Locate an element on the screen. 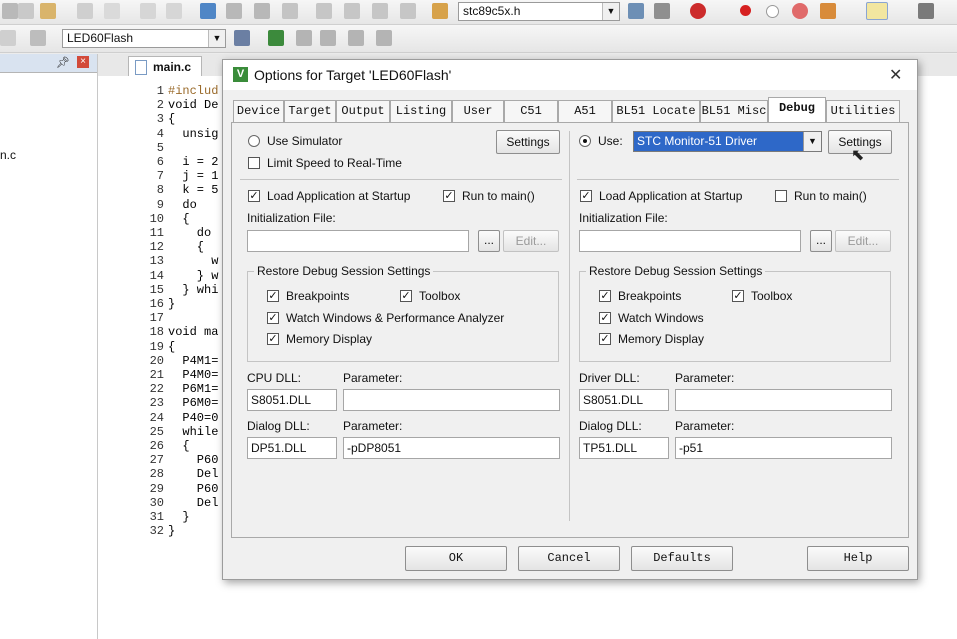 This screenshot has height=639, width=957. tab-bl51-misc: BL51 Misc is located at coordinates (734, 111).